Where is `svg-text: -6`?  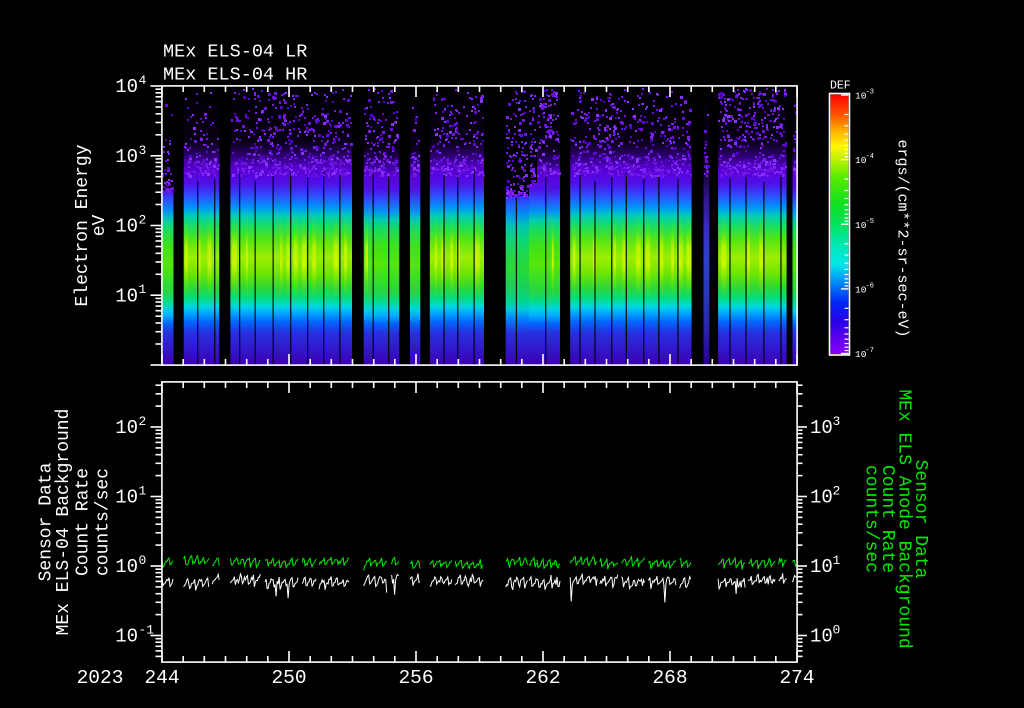
svg-text: -6 is located at coordinates (870, 286).